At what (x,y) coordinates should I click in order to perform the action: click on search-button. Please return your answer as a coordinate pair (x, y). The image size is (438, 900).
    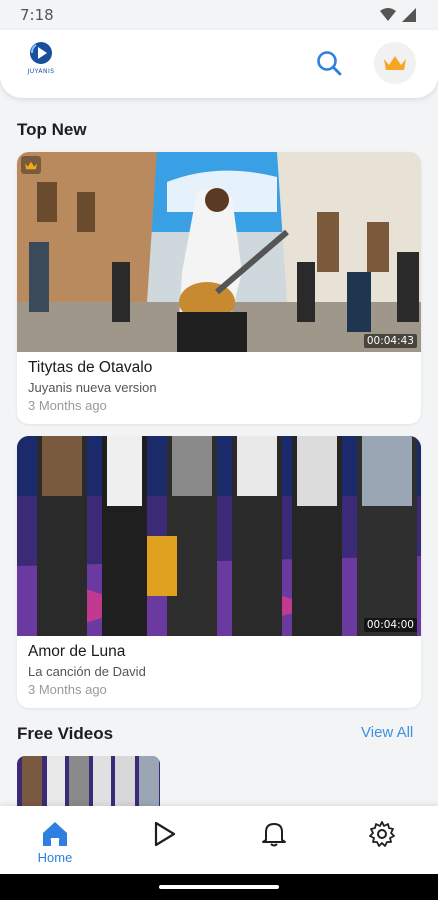
    Looking at the image, I should click on (329, 63).